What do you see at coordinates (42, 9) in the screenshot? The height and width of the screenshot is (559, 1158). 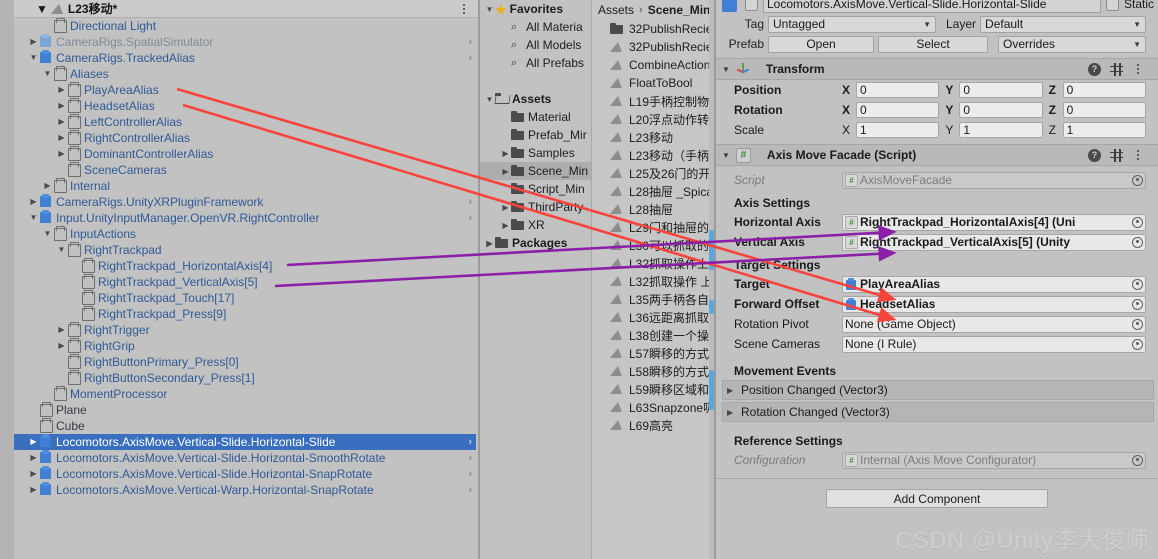 I see `scene-expand-triangle: ▼` at bounding box center [42, 9].